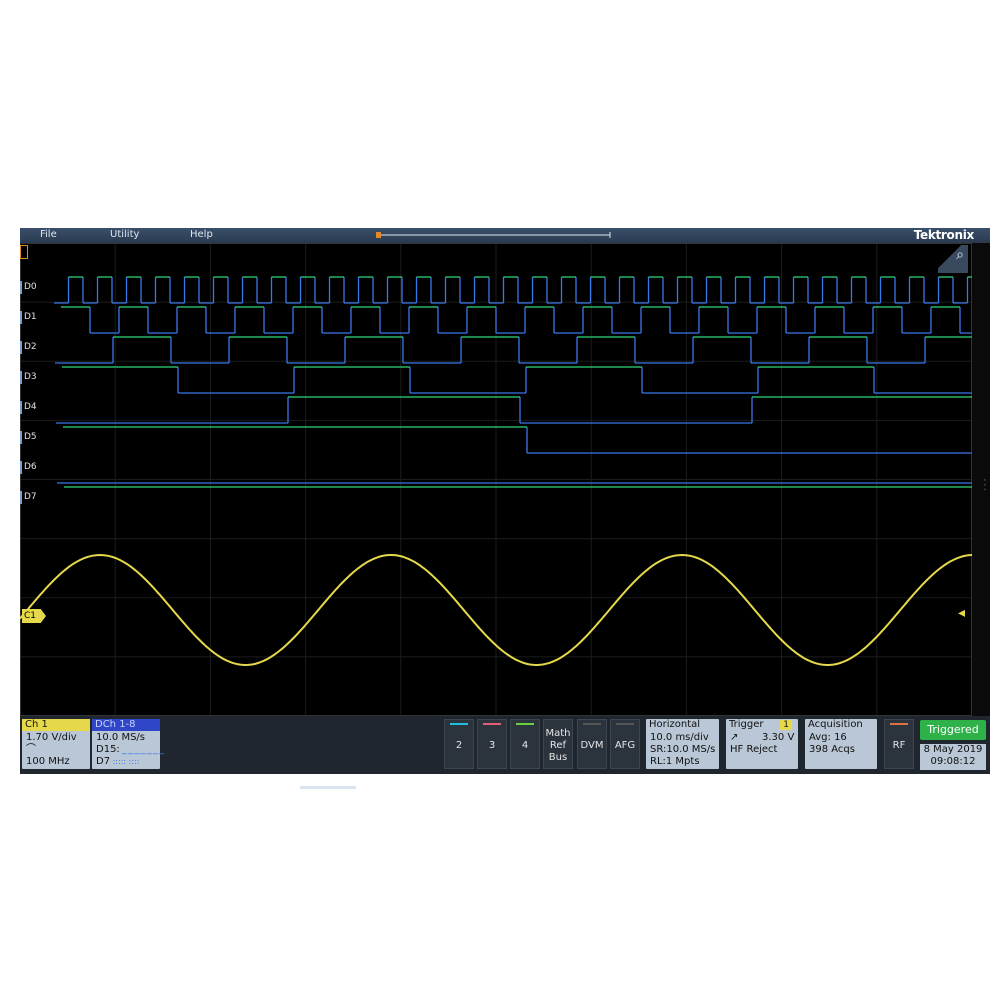 Image resolution: width=1000 pixels, height=1000 pixels. I want to click on math-ref-bus-button: Math Ref Bus, so click(558, 744).